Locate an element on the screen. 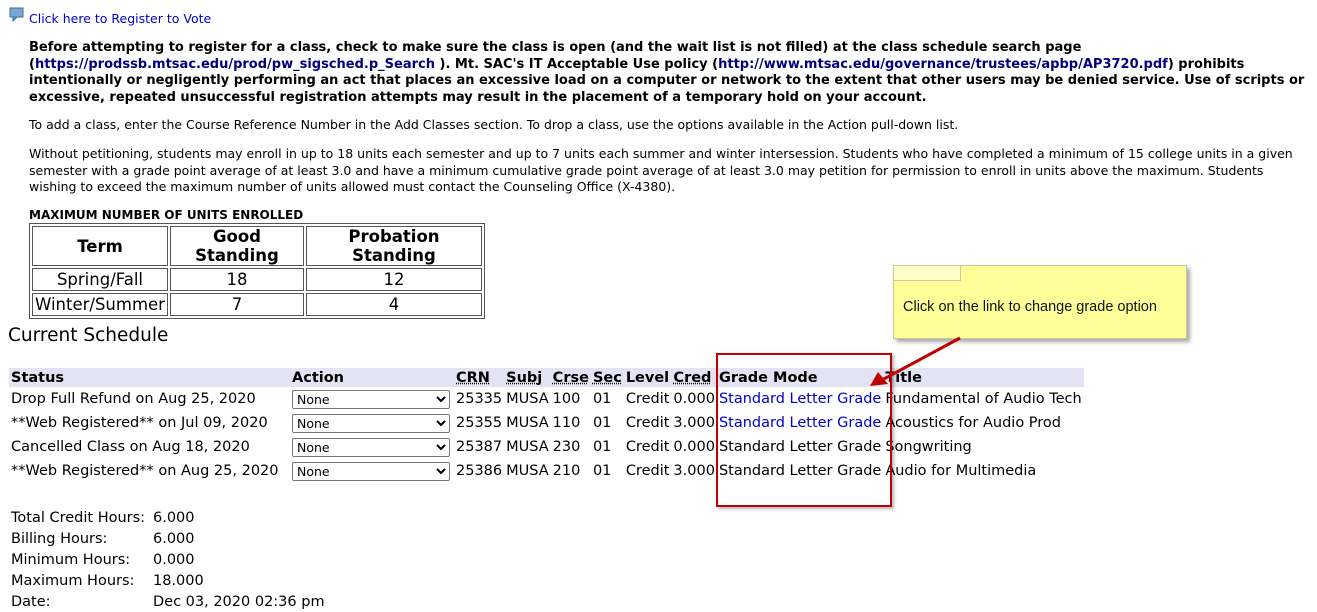  max-units-good: 7 is located at coordinates (236, 304).